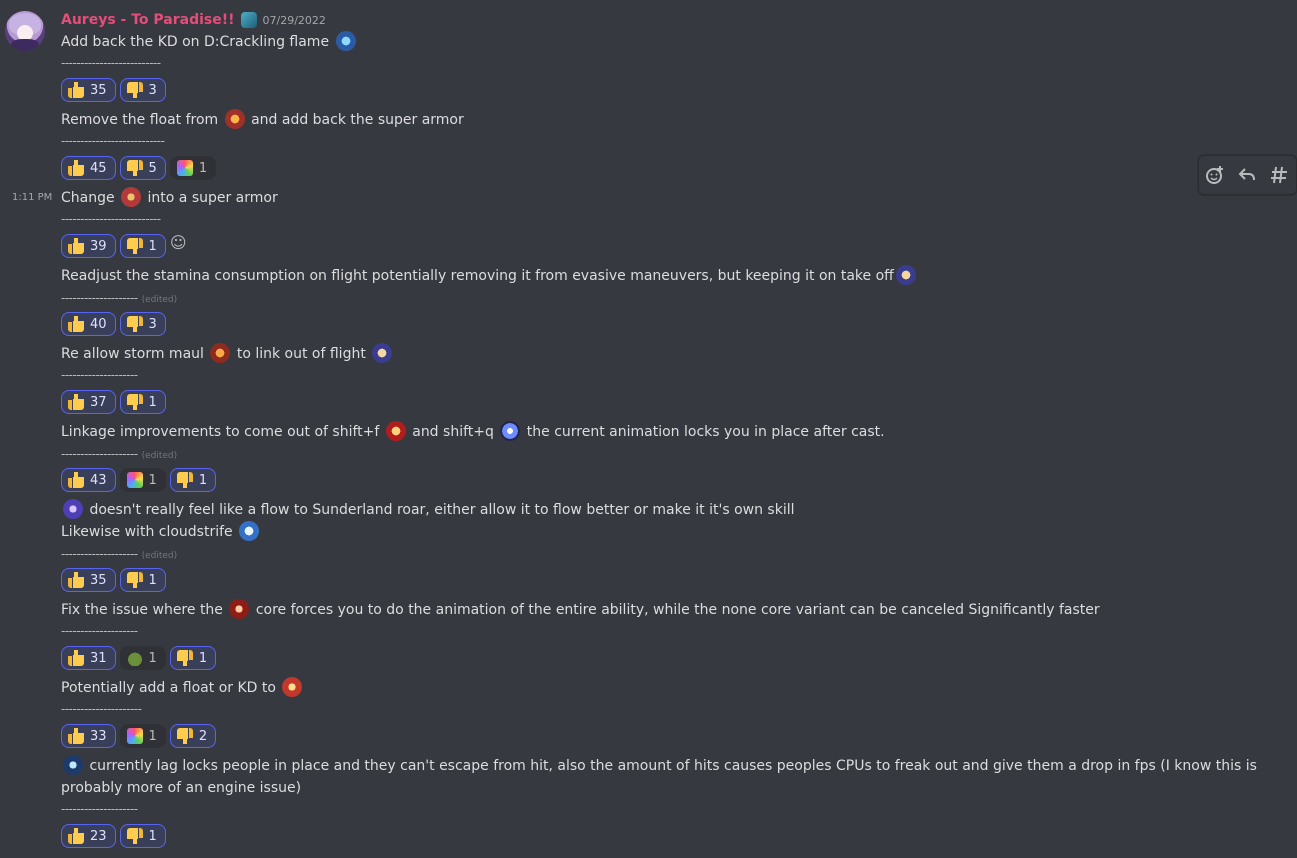  Describe the element at coordinates (98, 402) in the screenshot. I see `reaction-count: 37` at that location.